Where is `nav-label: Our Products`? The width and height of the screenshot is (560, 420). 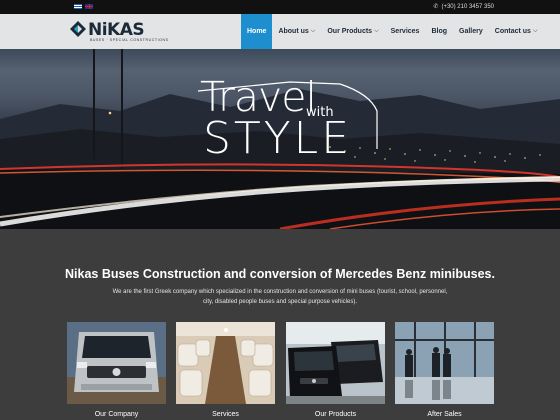
nav-label: Our Products is located at coordinates (350, 31).